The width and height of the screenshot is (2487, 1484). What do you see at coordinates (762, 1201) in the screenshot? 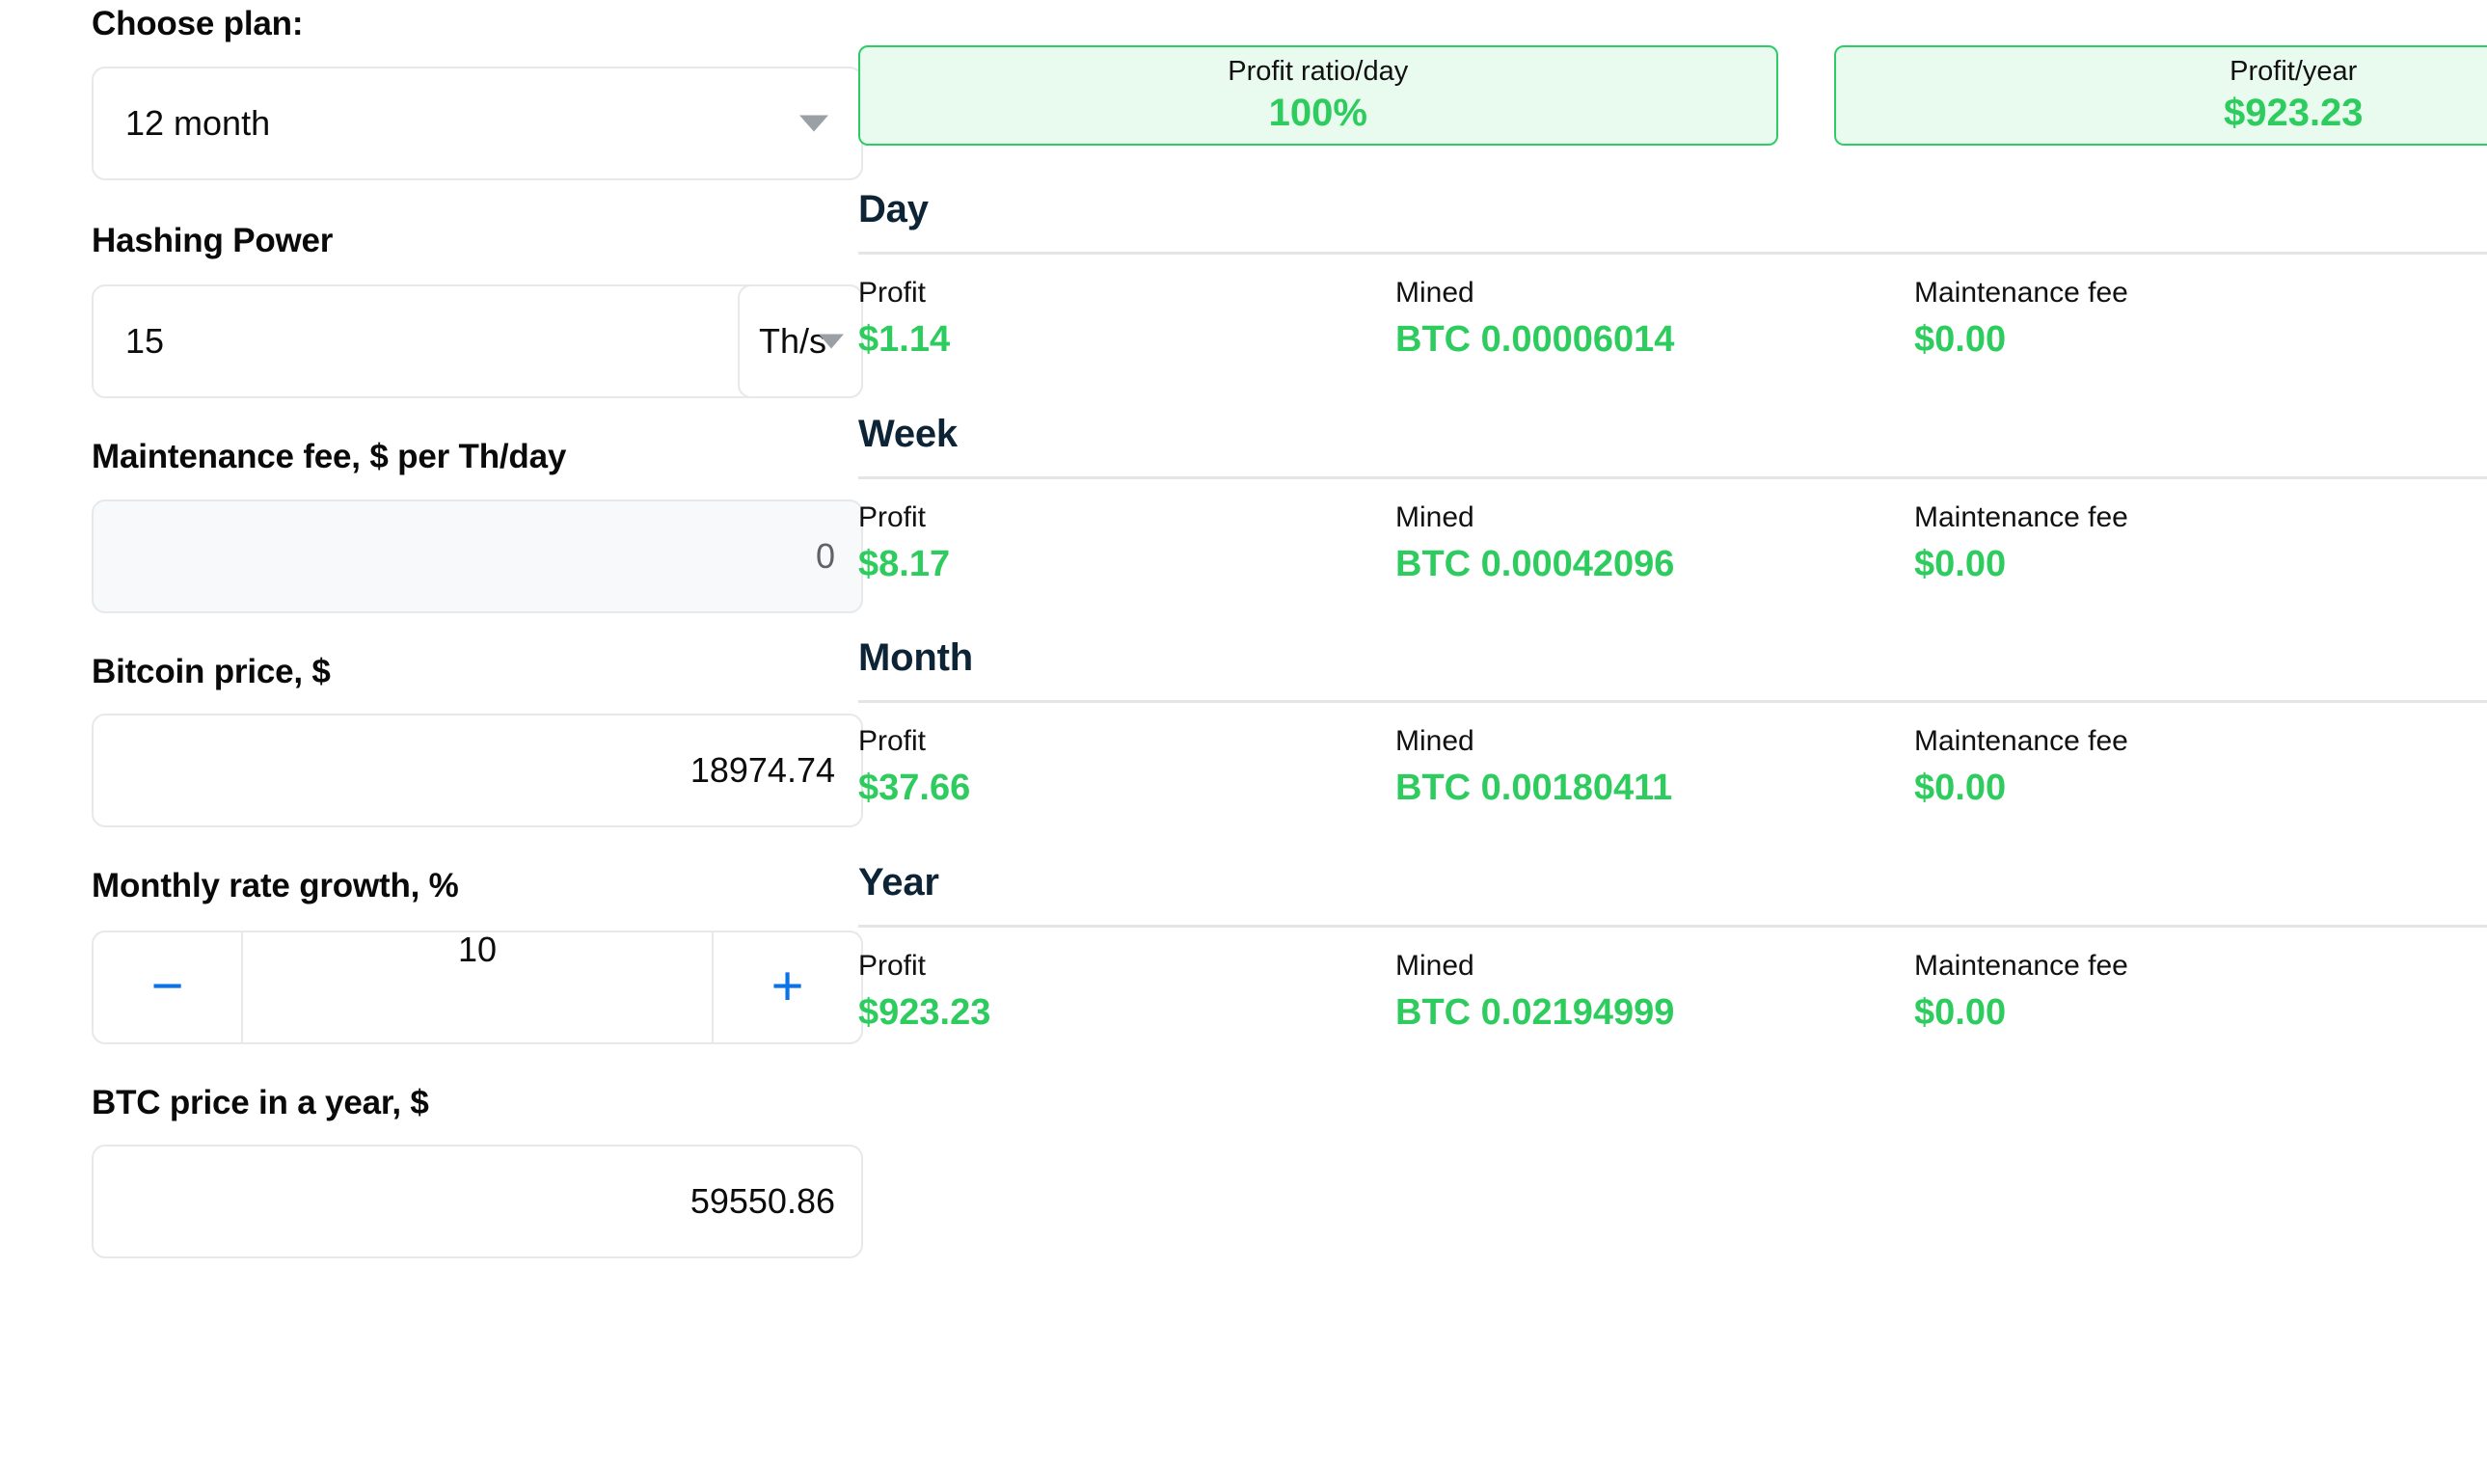
I see `btc-price-in-year-value: 59550.86` at bounding box center [762, 1201].